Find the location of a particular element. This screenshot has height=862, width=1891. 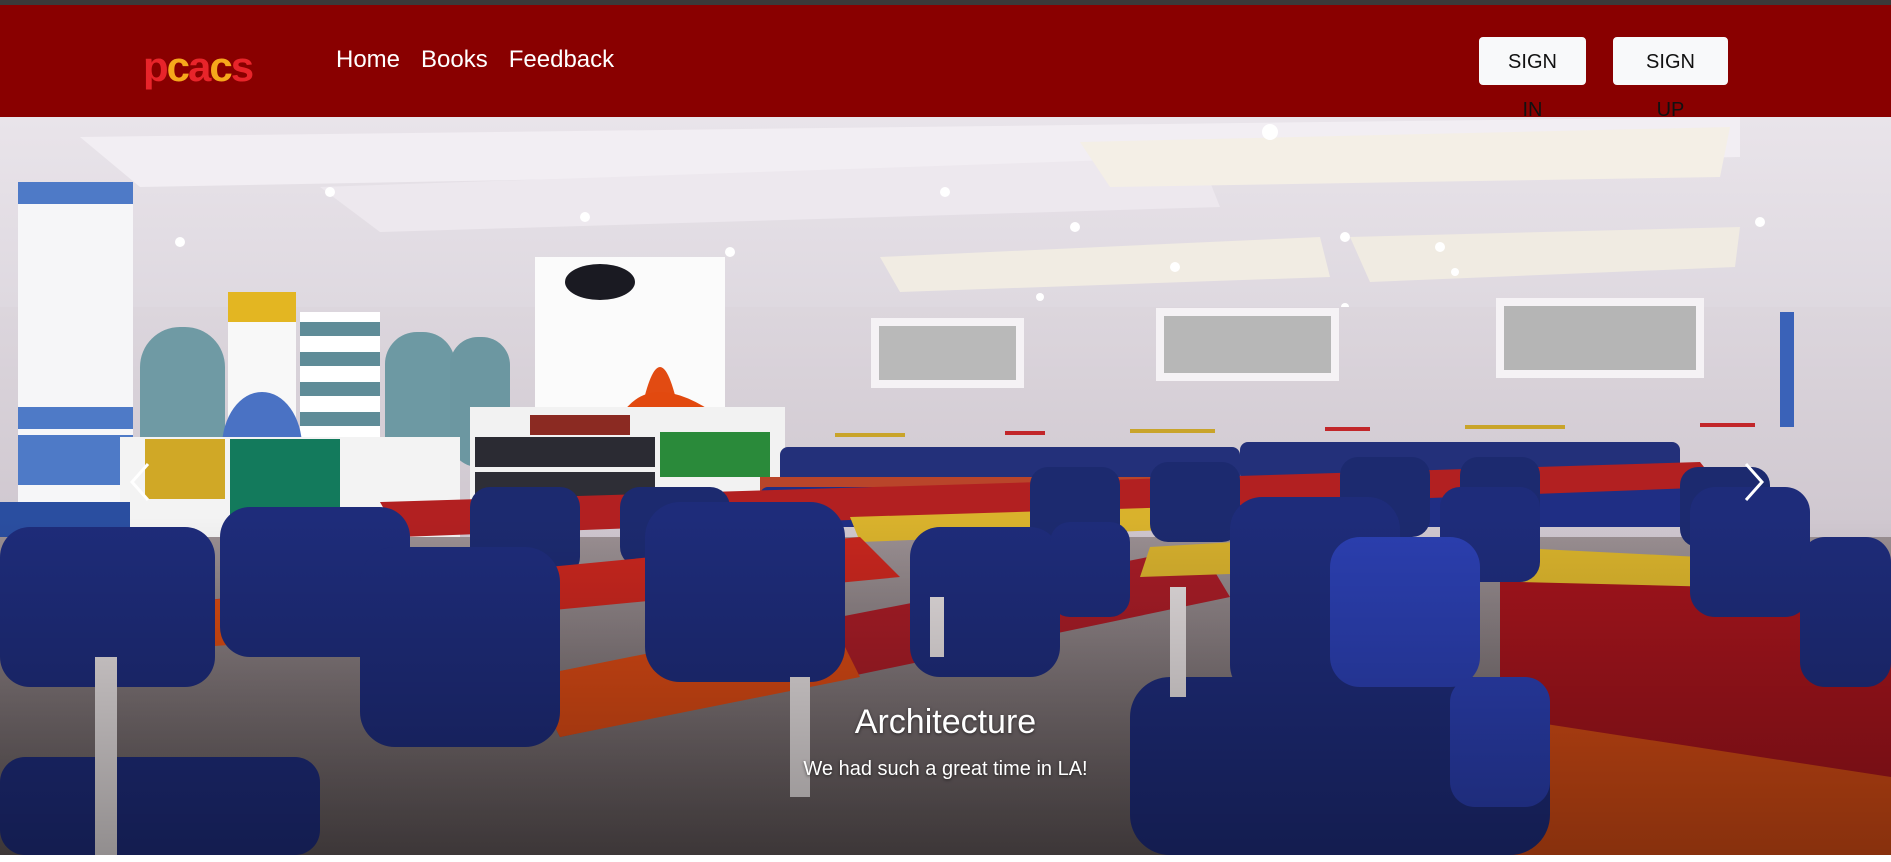

brand-logo: pcacs is located at coordinates (198, 67).